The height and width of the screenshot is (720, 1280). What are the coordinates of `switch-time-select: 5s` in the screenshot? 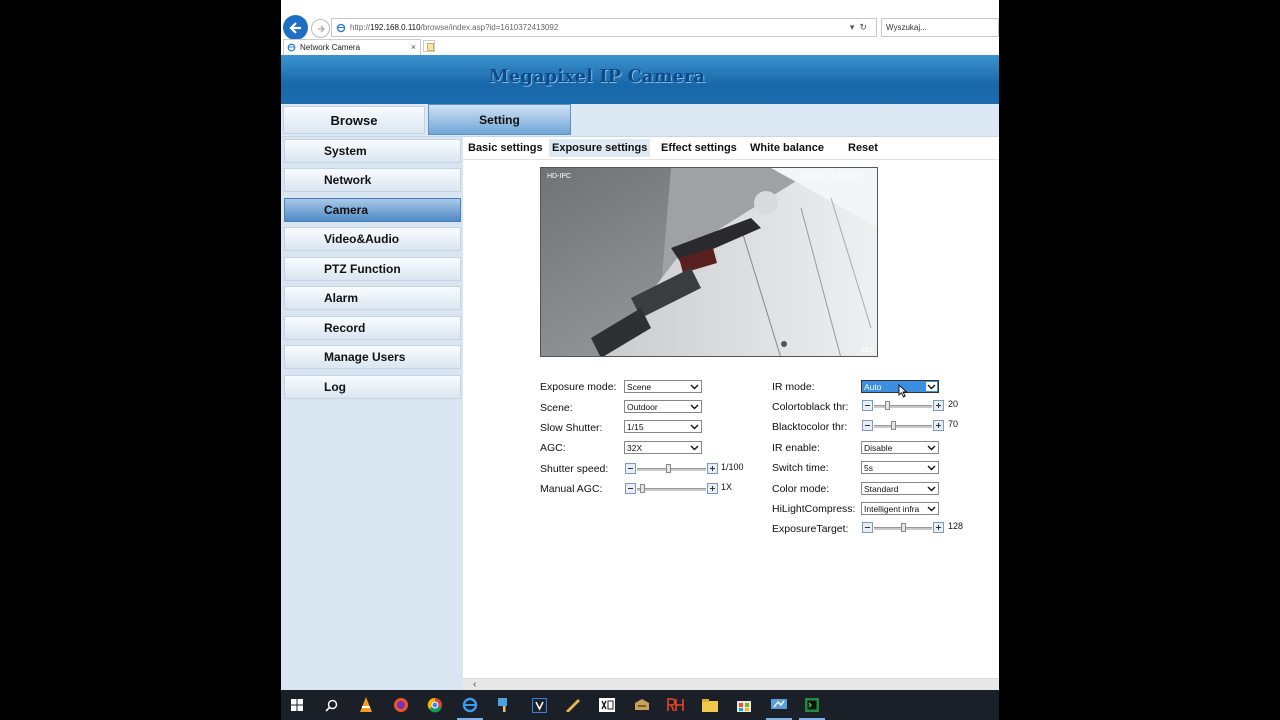 It's located at (900, 467).